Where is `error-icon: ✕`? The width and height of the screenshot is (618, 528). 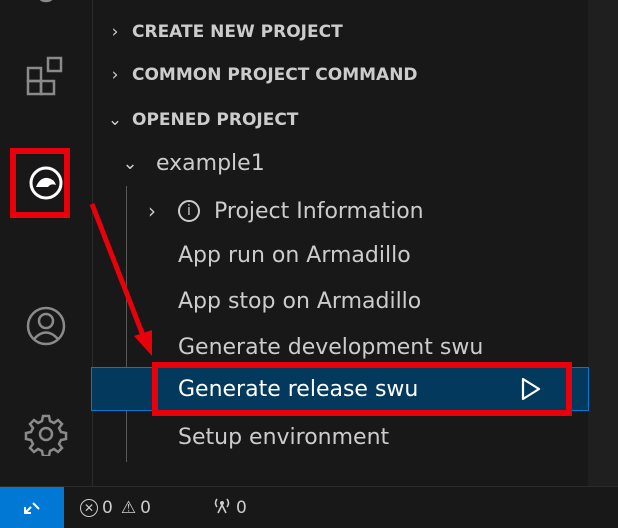 error-icon: ✕ is located at coordinates (89, 507).